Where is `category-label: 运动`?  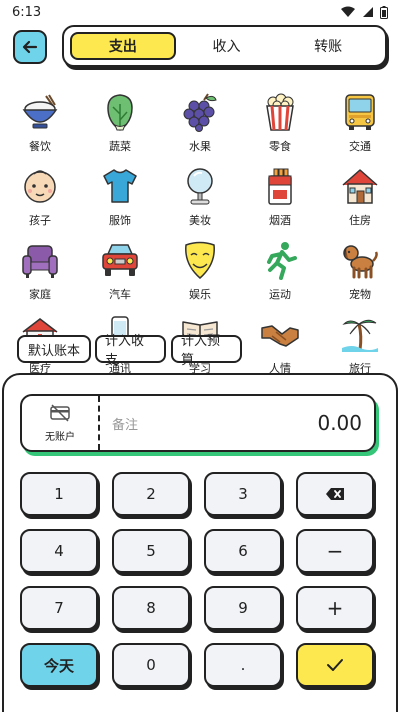 category-label: 运动 is located at coordinates (280, 294).